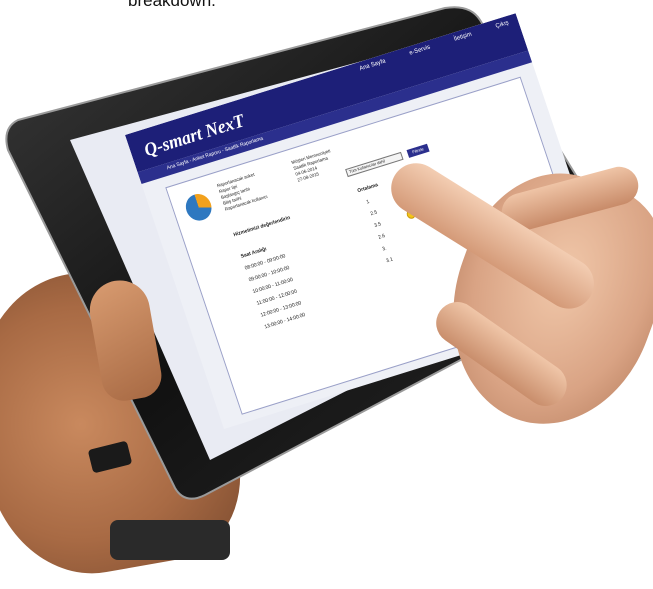  Describe the element at coordinates (420, 50) in the screenshot. I see `nav-eservice: e-Servis` at that location.